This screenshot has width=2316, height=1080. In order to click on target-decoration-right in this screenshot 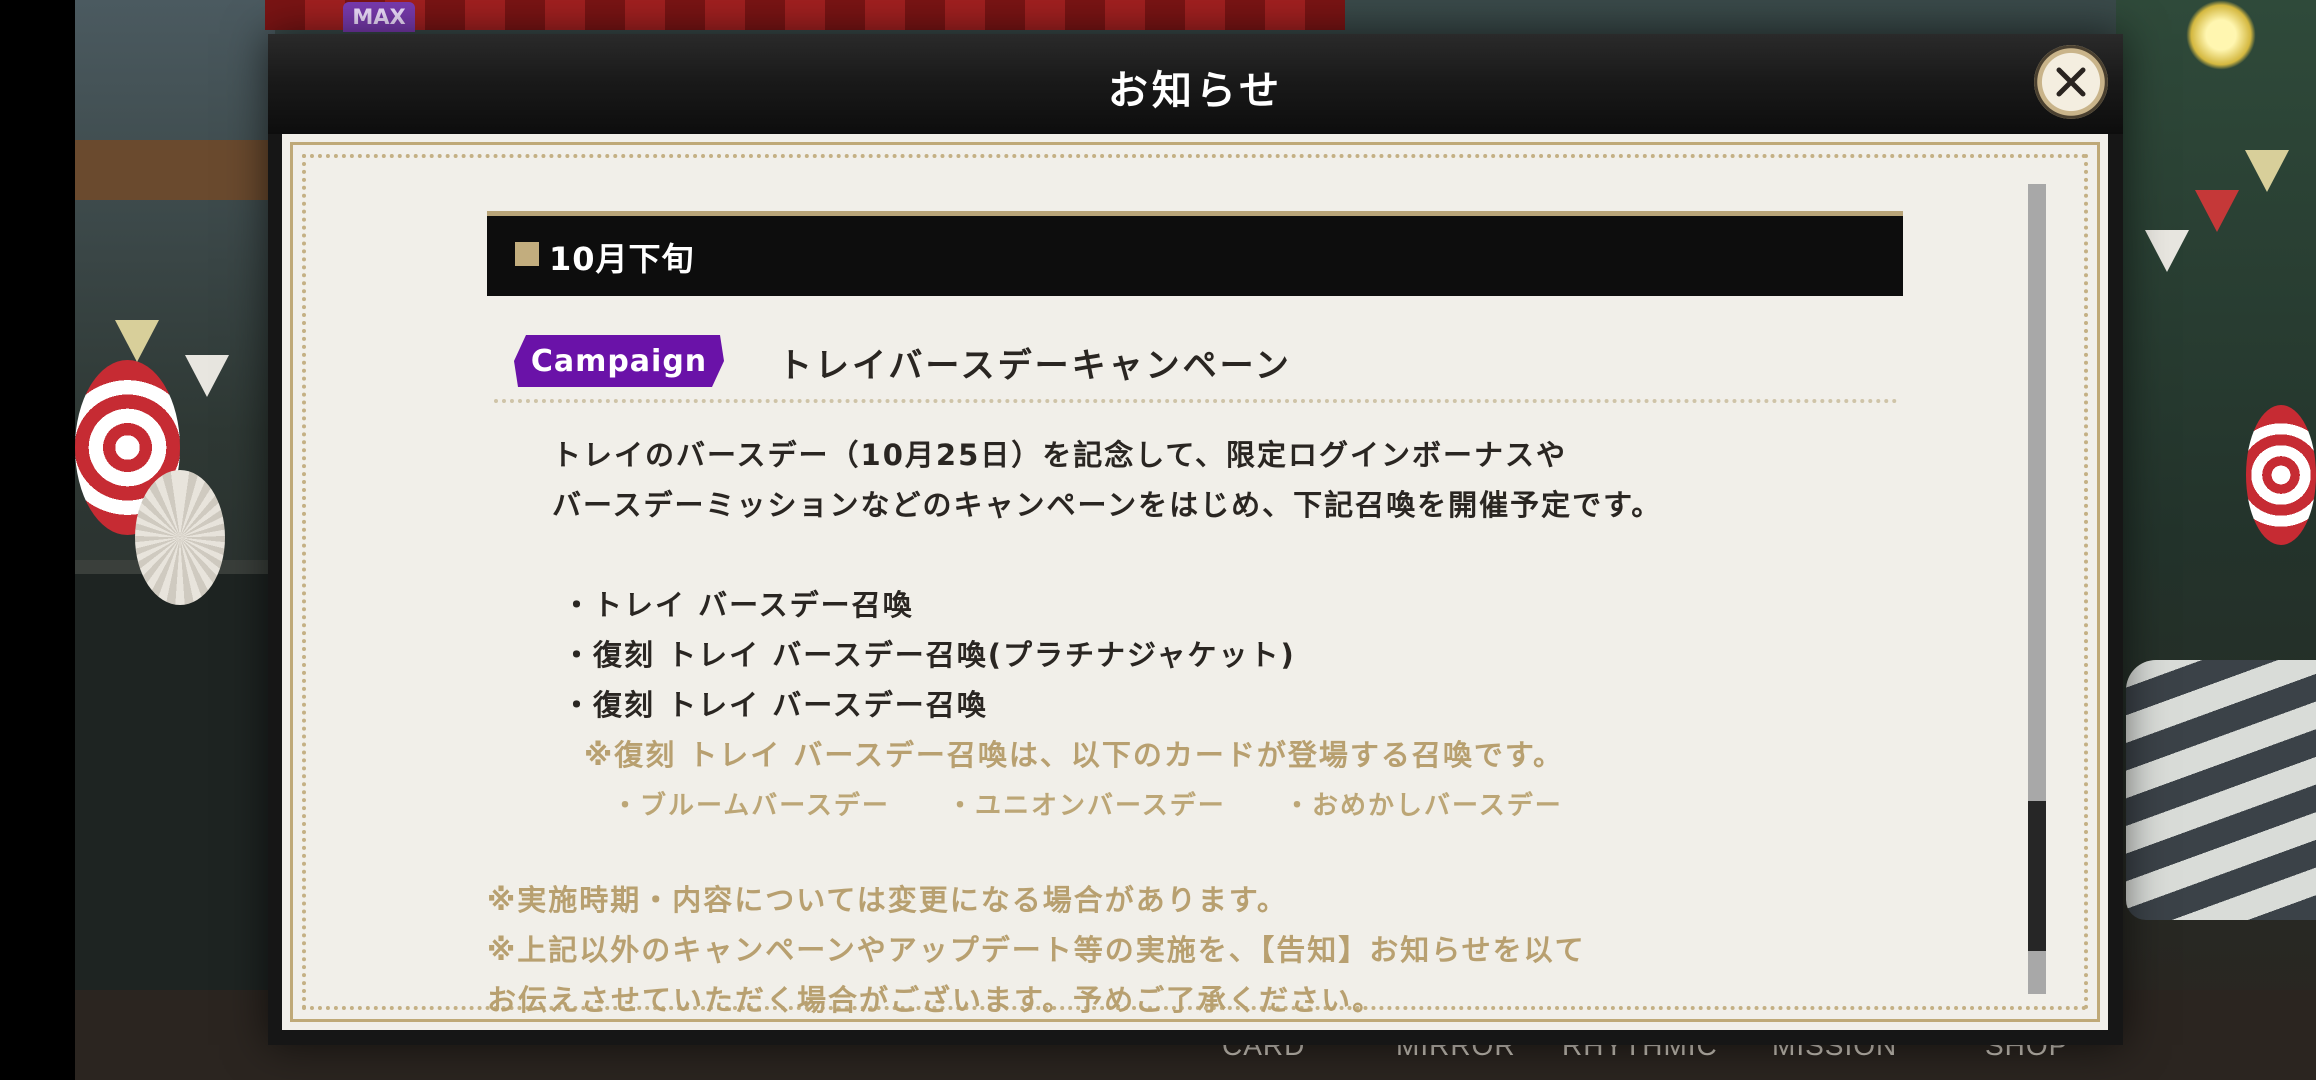, I will do `click(2281, 475)`.